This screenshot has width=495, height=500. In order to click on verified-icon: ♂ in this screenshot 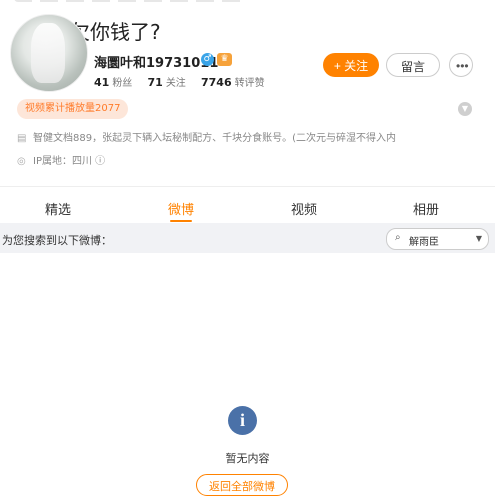, I will do `click(207, 59)`.